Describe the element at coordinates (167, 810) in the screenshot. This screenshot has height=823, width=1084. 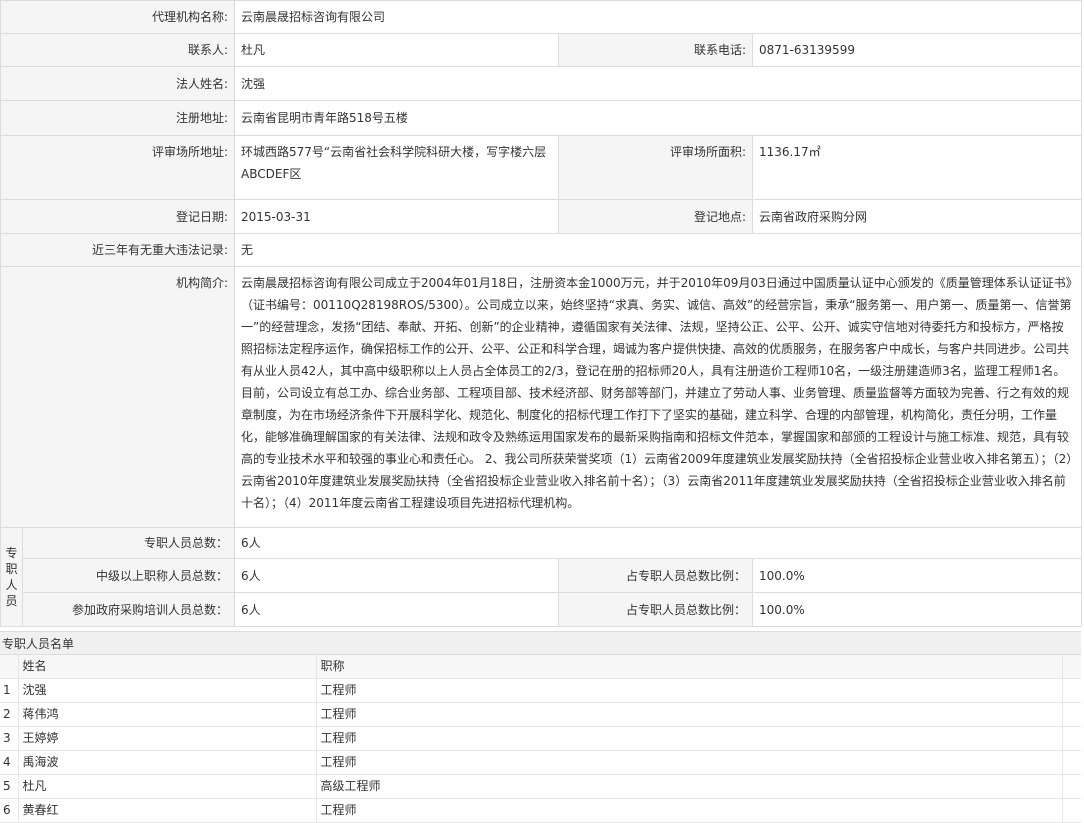
I see `staff-name: 黄春红` at that location.